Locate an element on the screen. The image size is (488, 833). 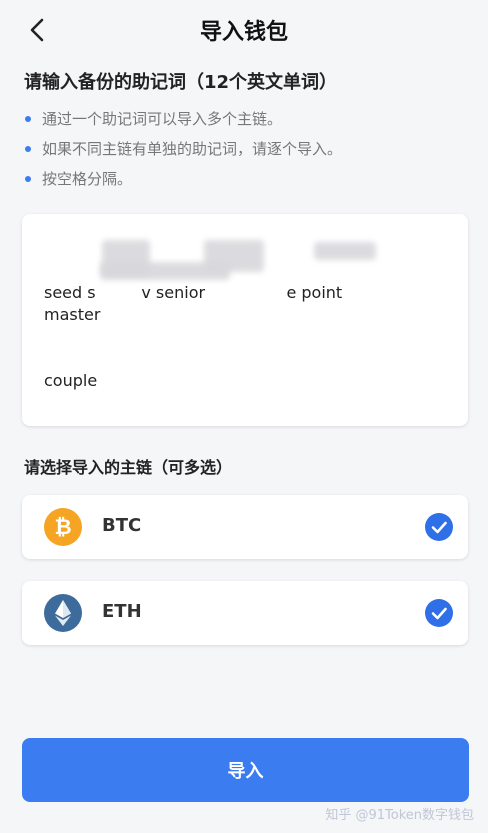
bitcoin-icon: ₿ is located at coordinates (63, 527).